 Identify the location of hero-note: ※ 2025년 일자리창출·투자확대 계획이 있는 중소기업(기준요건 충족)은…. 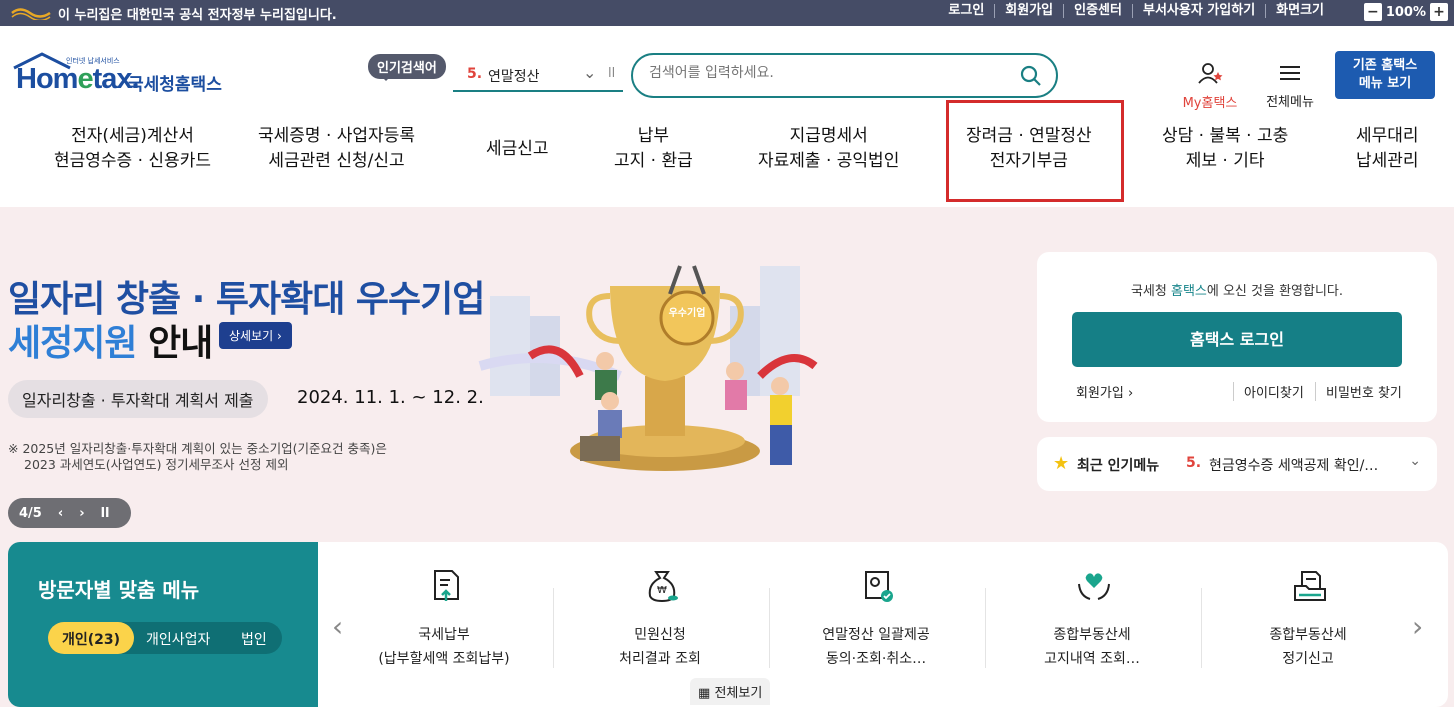
(197, 456).